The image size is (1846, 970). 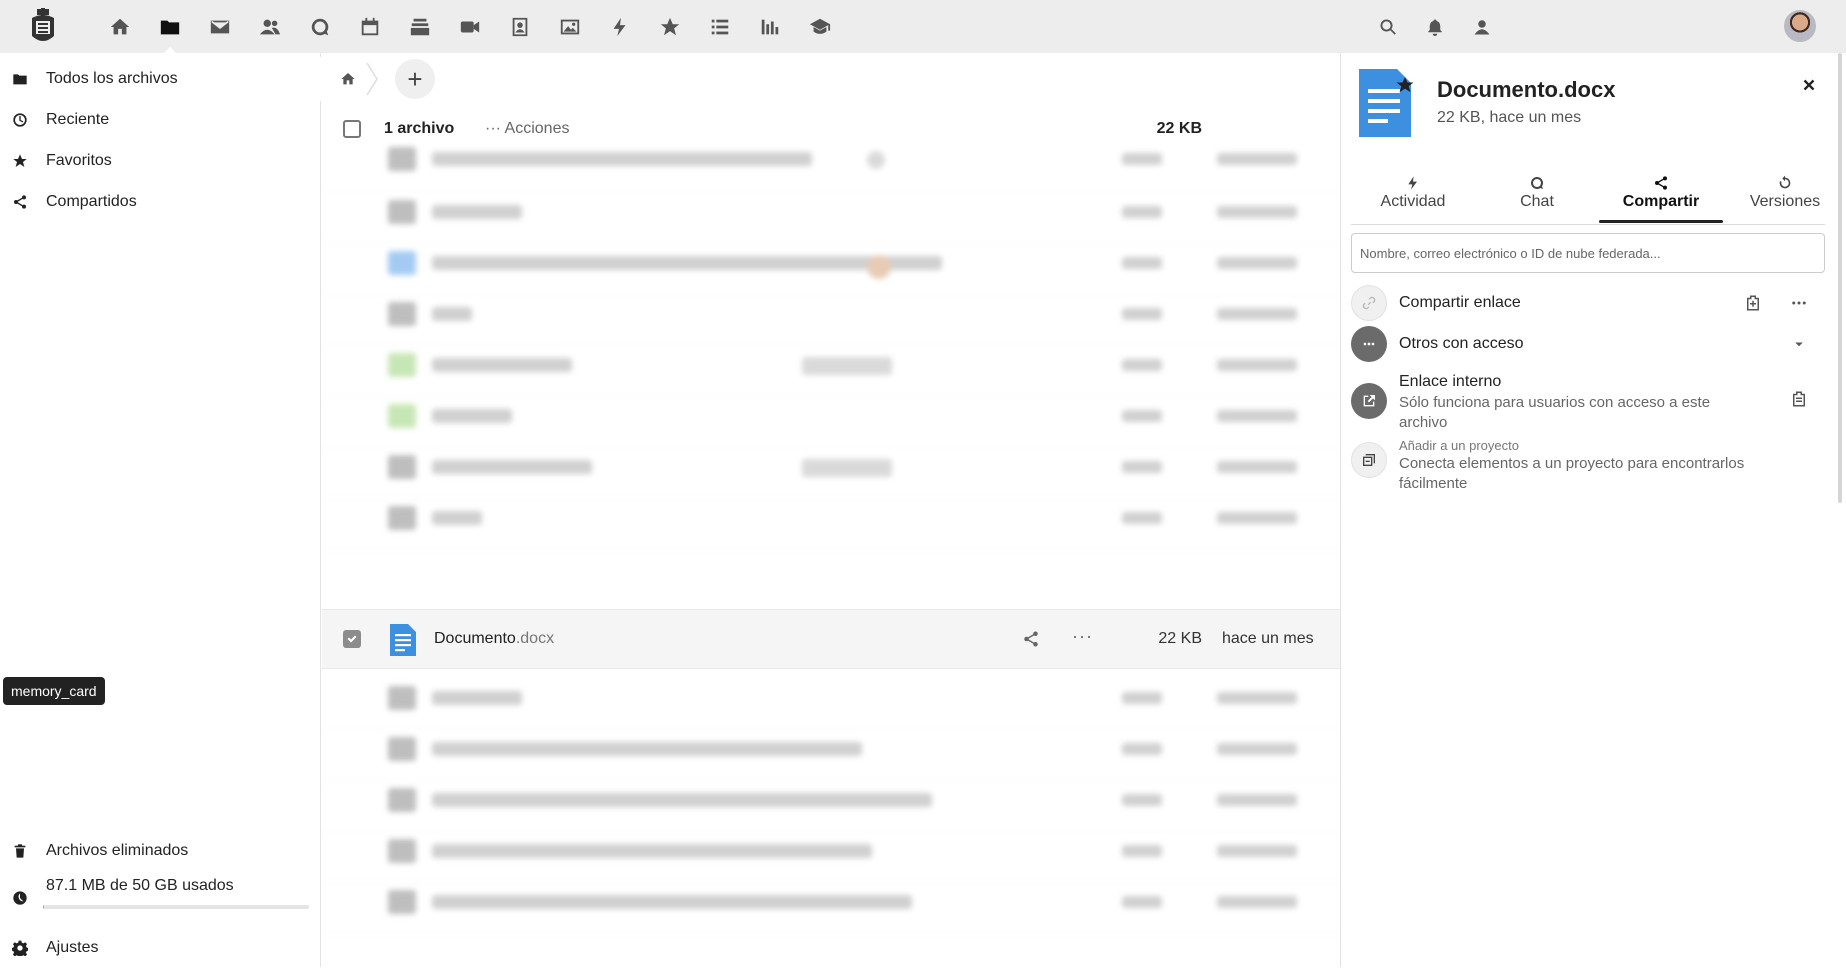 What do you see at coordinates (1386, 103) in the screenshot?
I see `document-favorite-icon` at bounding box center [1386, 103].